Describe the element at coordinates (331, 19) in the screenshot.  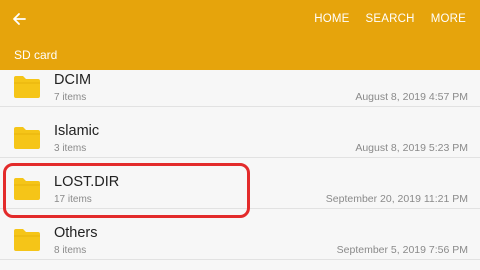
I see `home-button: HOME` at that location.